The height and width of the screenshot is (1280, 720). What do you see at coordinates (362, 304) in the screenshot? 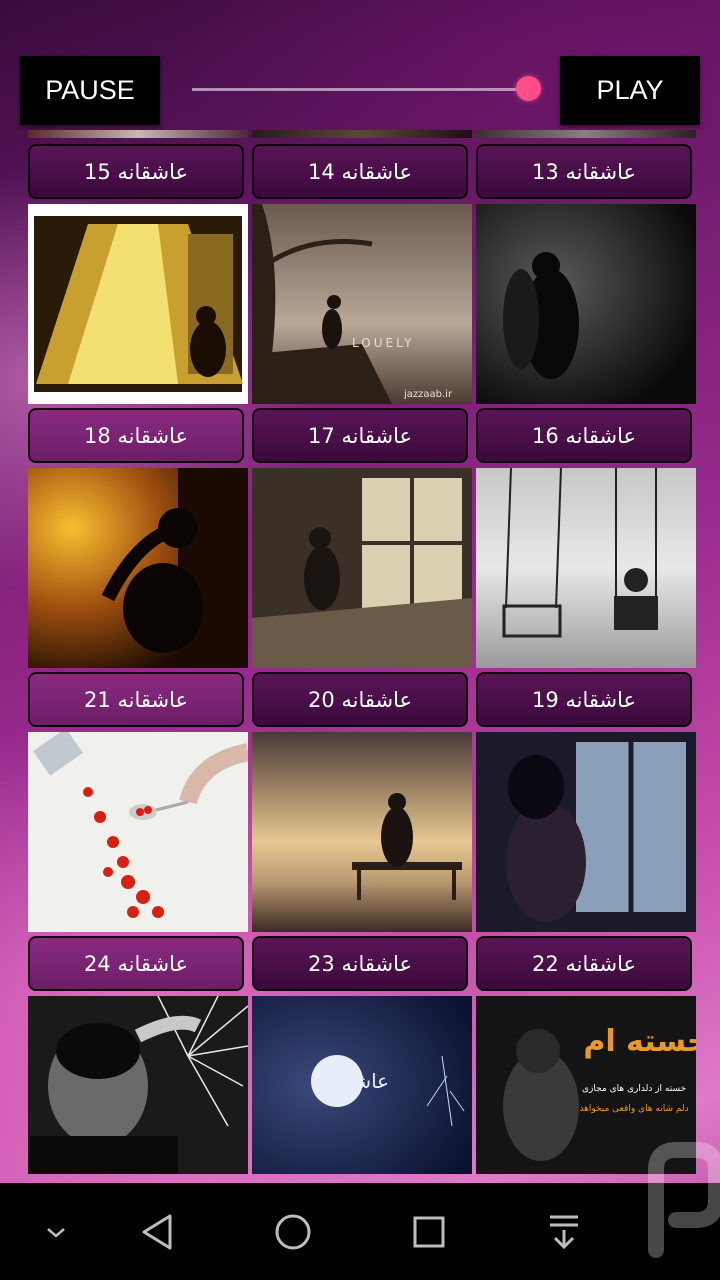
I see `item-thumbnail: LOUELY jazzaab.ir` at bounding box center [362, 304].